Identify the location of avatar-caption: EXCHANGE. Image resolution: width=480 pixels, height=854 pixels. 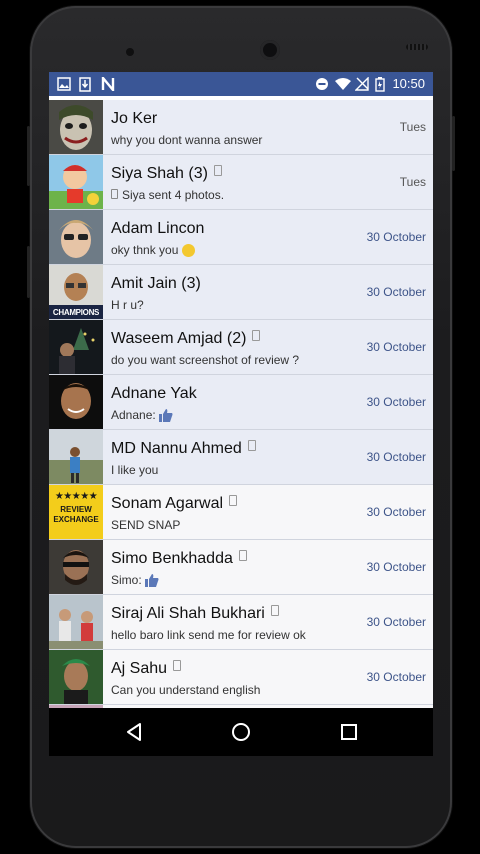
(76, 519).